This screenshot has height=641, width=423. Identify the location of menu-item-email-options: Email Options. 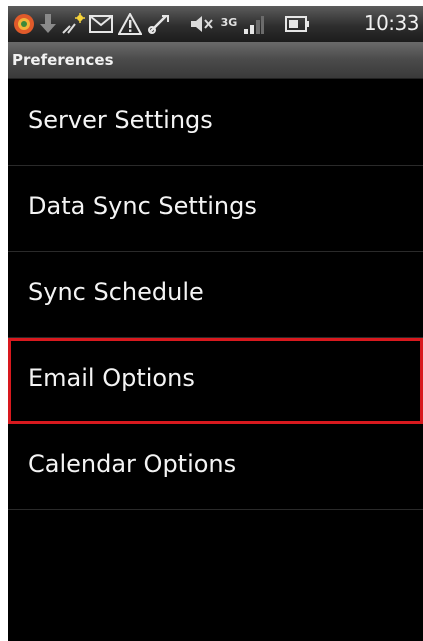
(215, 381).